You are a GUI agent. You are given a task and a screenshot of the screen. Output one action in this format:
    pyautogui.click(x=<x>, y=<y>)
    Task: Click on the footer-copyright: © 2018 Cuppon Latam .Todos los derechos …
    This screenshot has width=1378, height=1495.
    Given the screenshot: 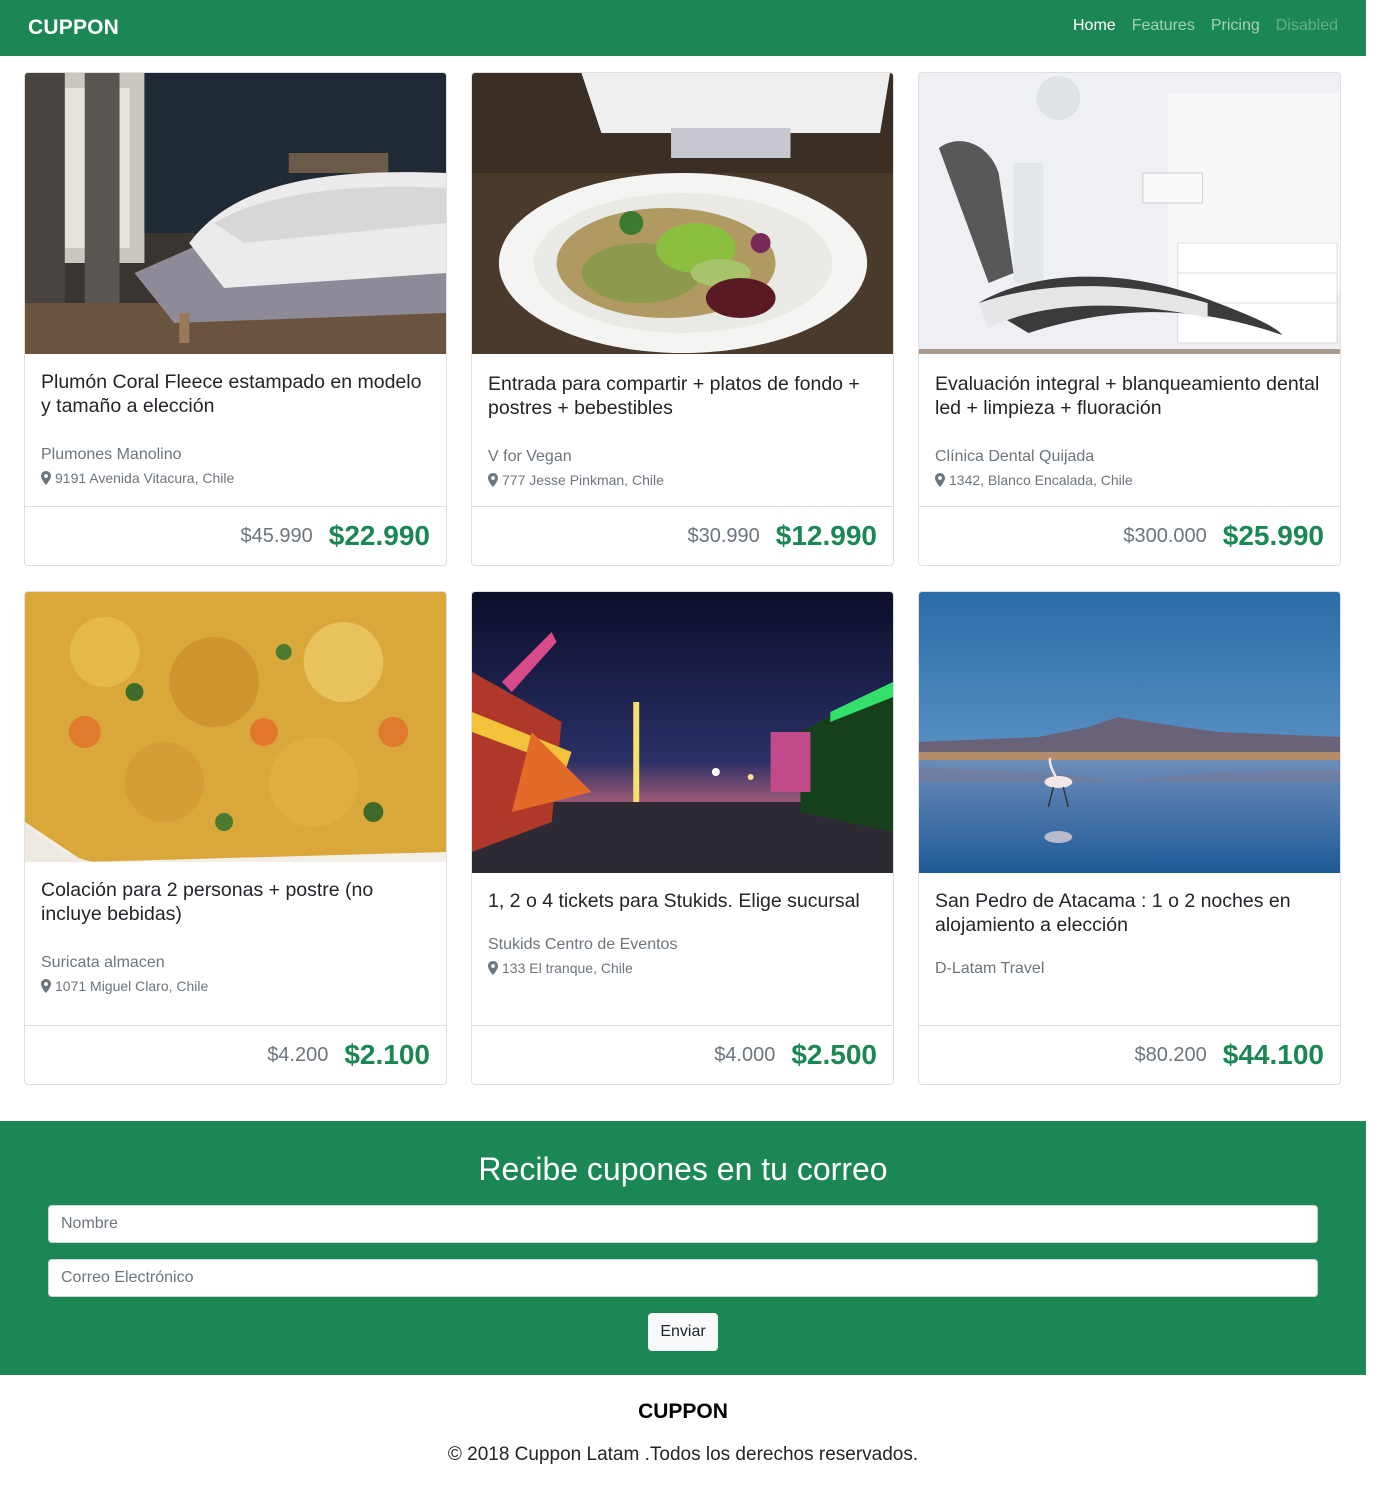 What is the action you would take?
    pyautogui.click(x=683, y=1454)
    